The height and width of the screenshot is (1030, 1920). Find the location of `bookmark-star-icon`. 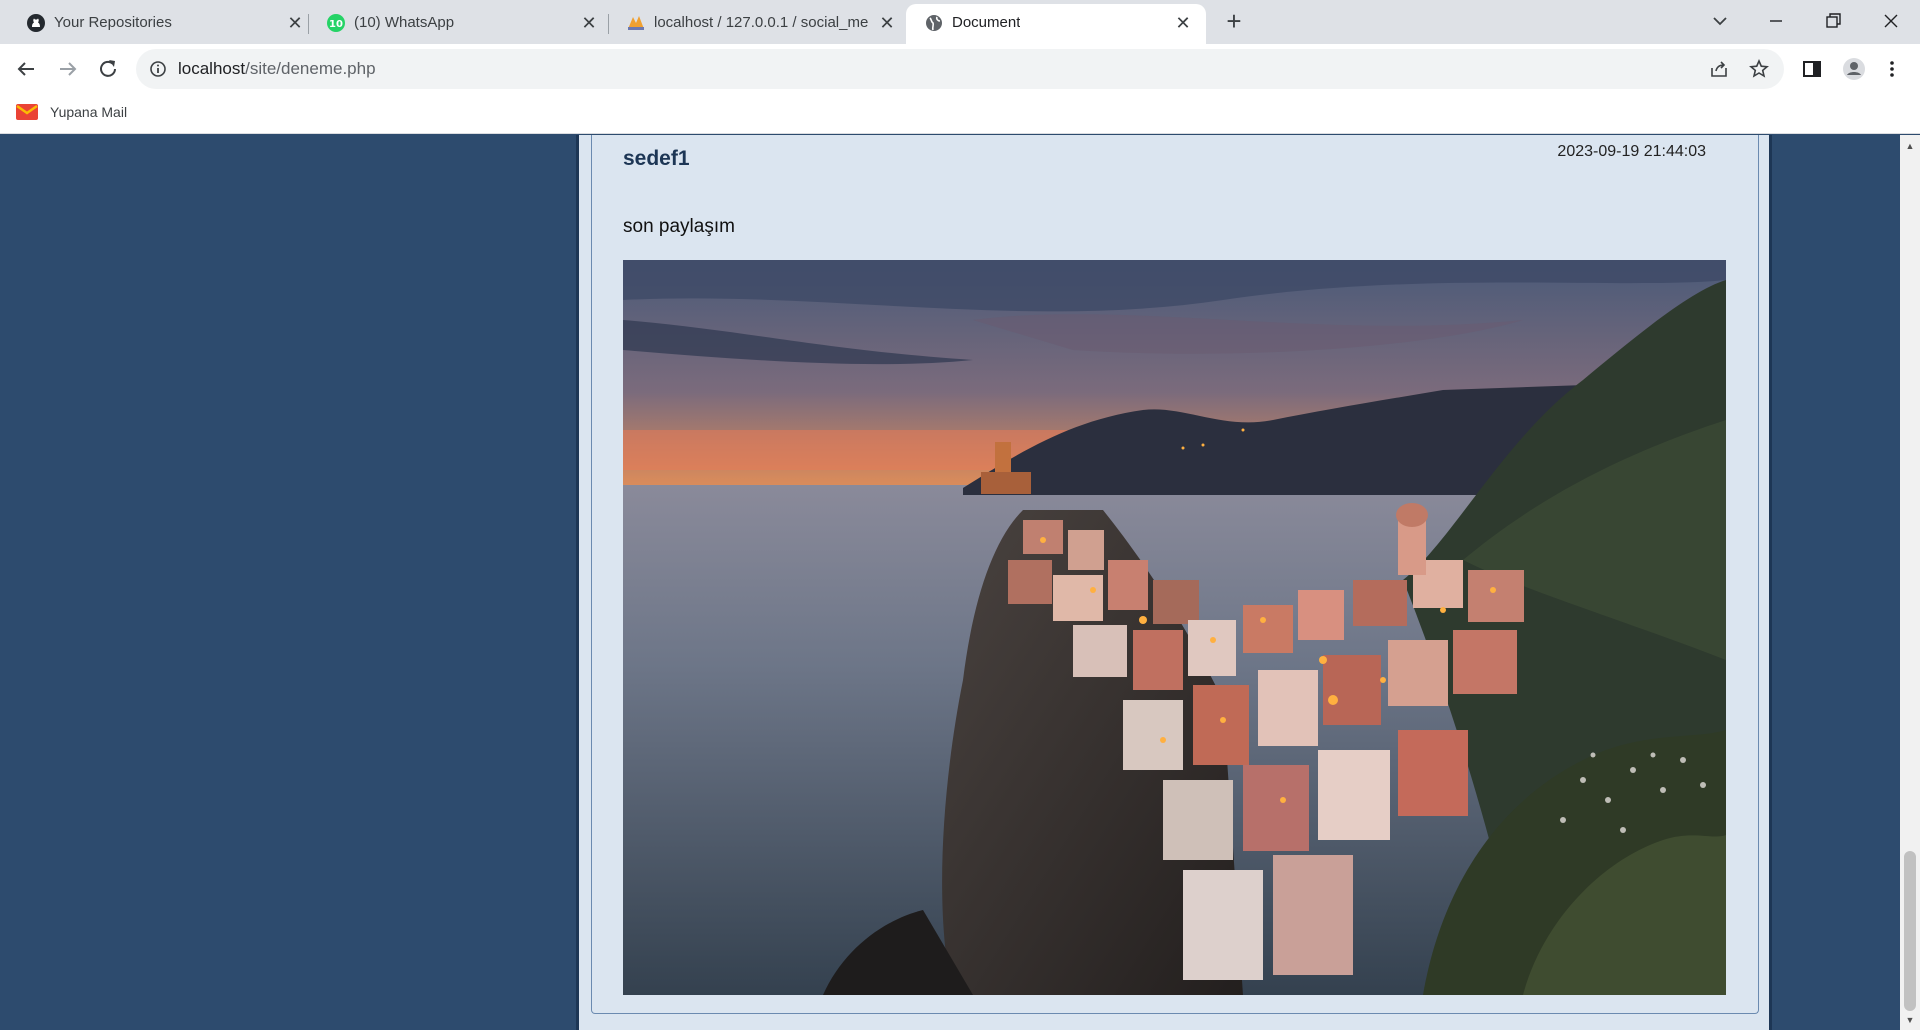

bookmark-star-icon is located at coordinates (1759, 69).